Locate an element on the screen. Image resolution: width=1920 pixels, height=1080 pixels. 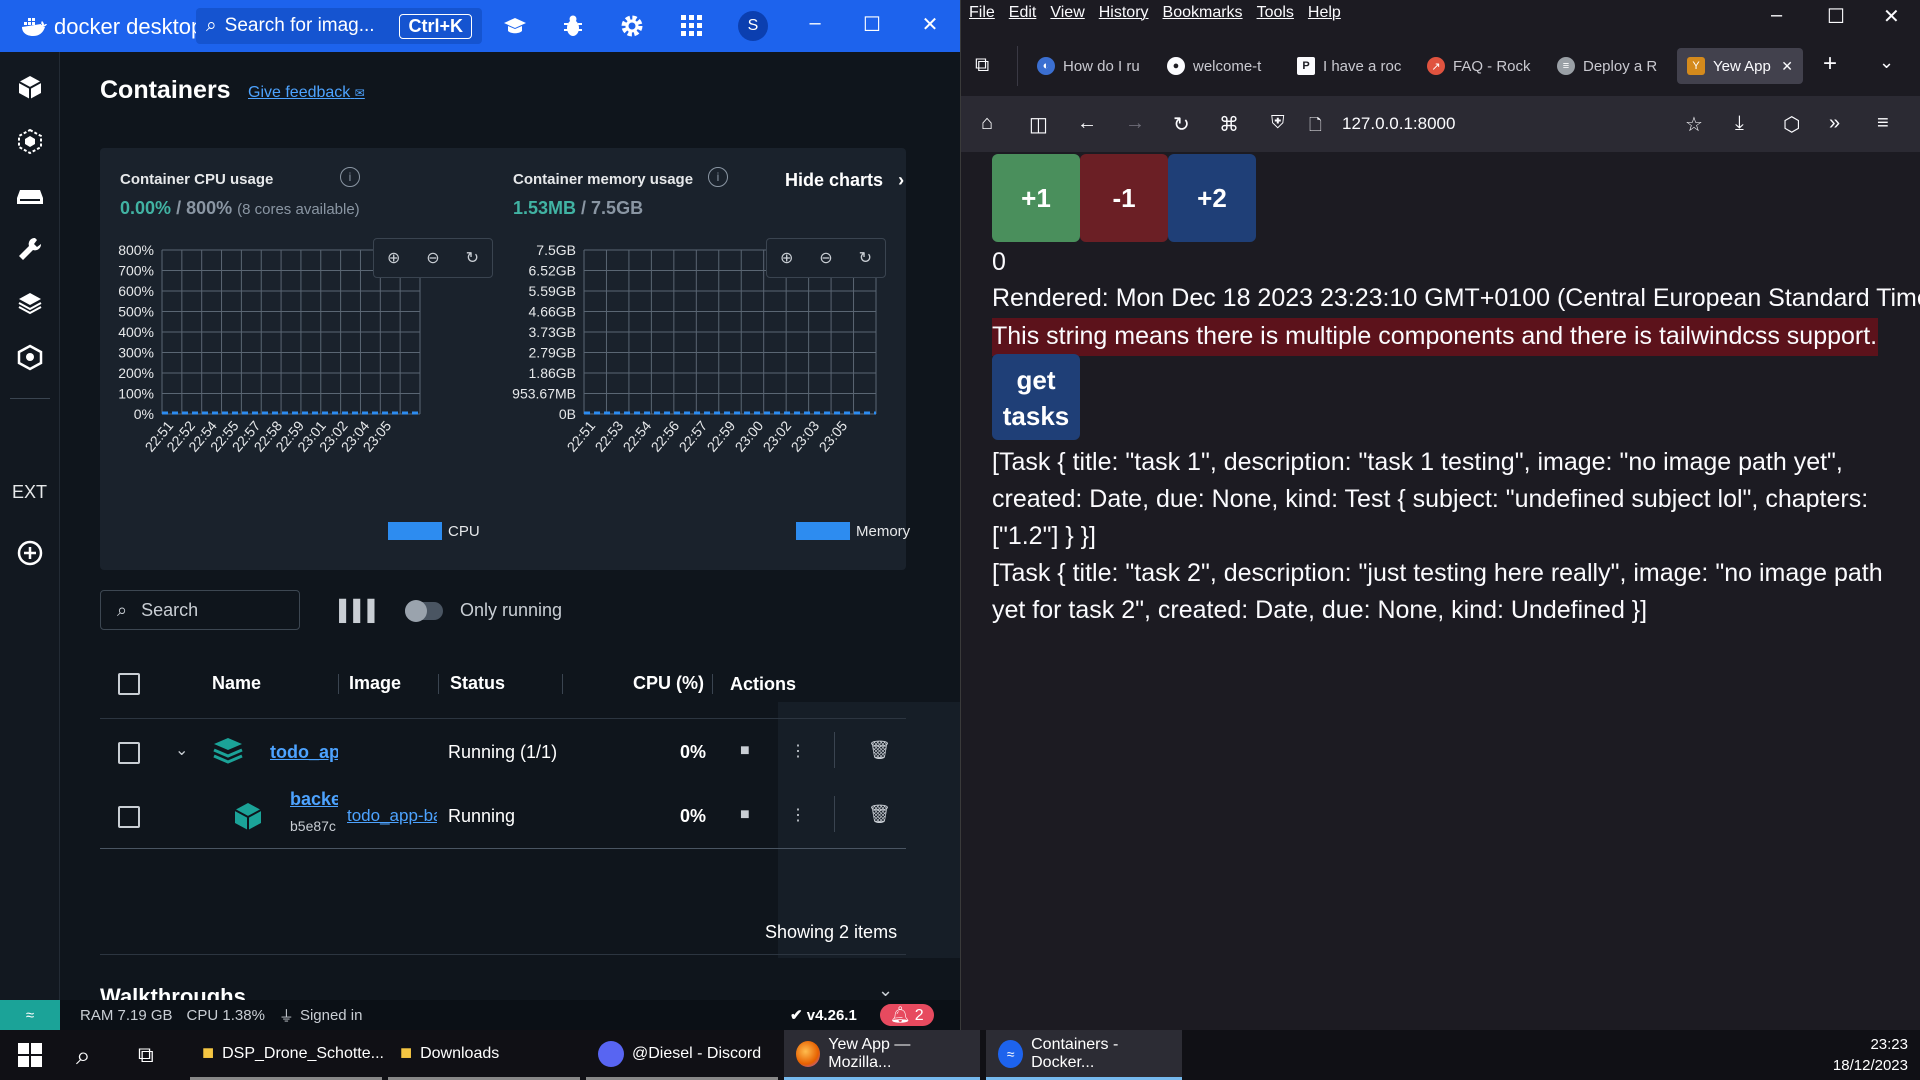
search-shortcut: Ctrl+K is located at coordinates (435, 26).